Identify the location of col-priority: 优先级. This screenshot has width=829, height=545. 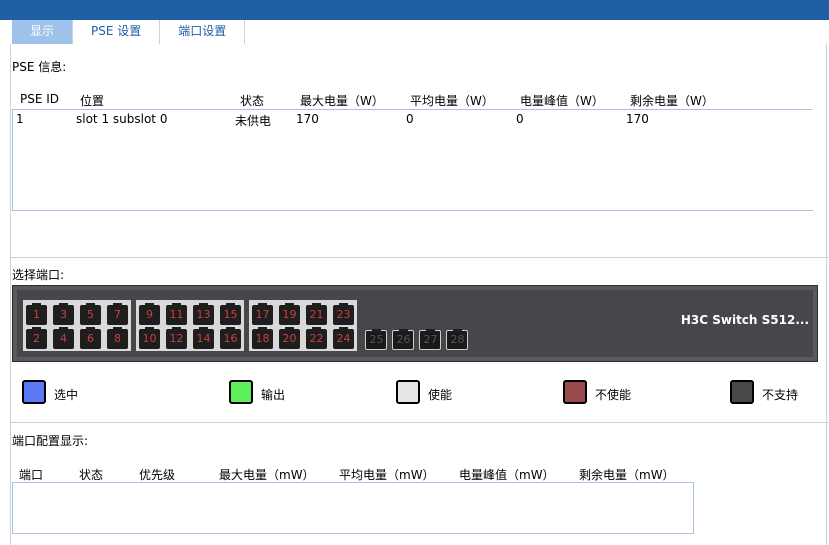
(157, 475).